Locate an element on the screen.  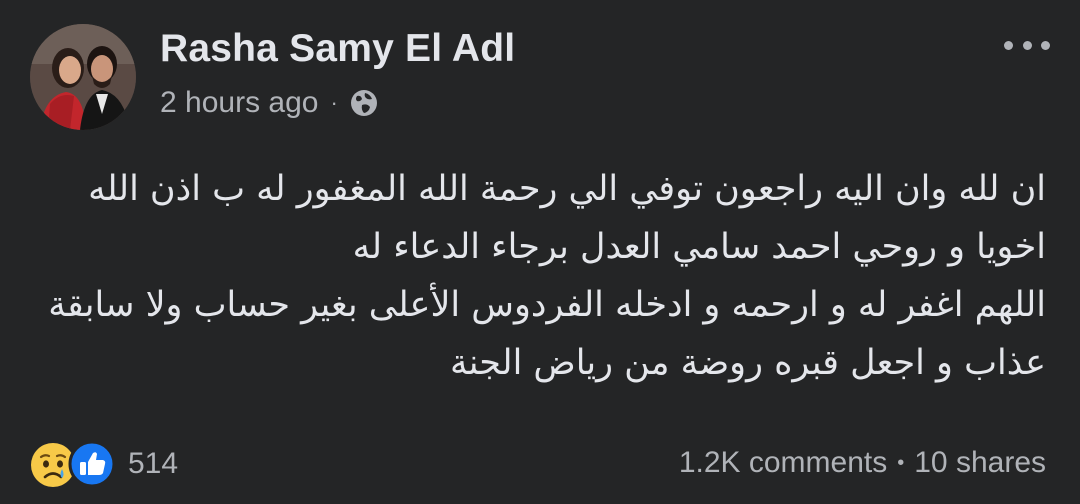
reactions-summary: 514 is located at coordinates (104, 464).